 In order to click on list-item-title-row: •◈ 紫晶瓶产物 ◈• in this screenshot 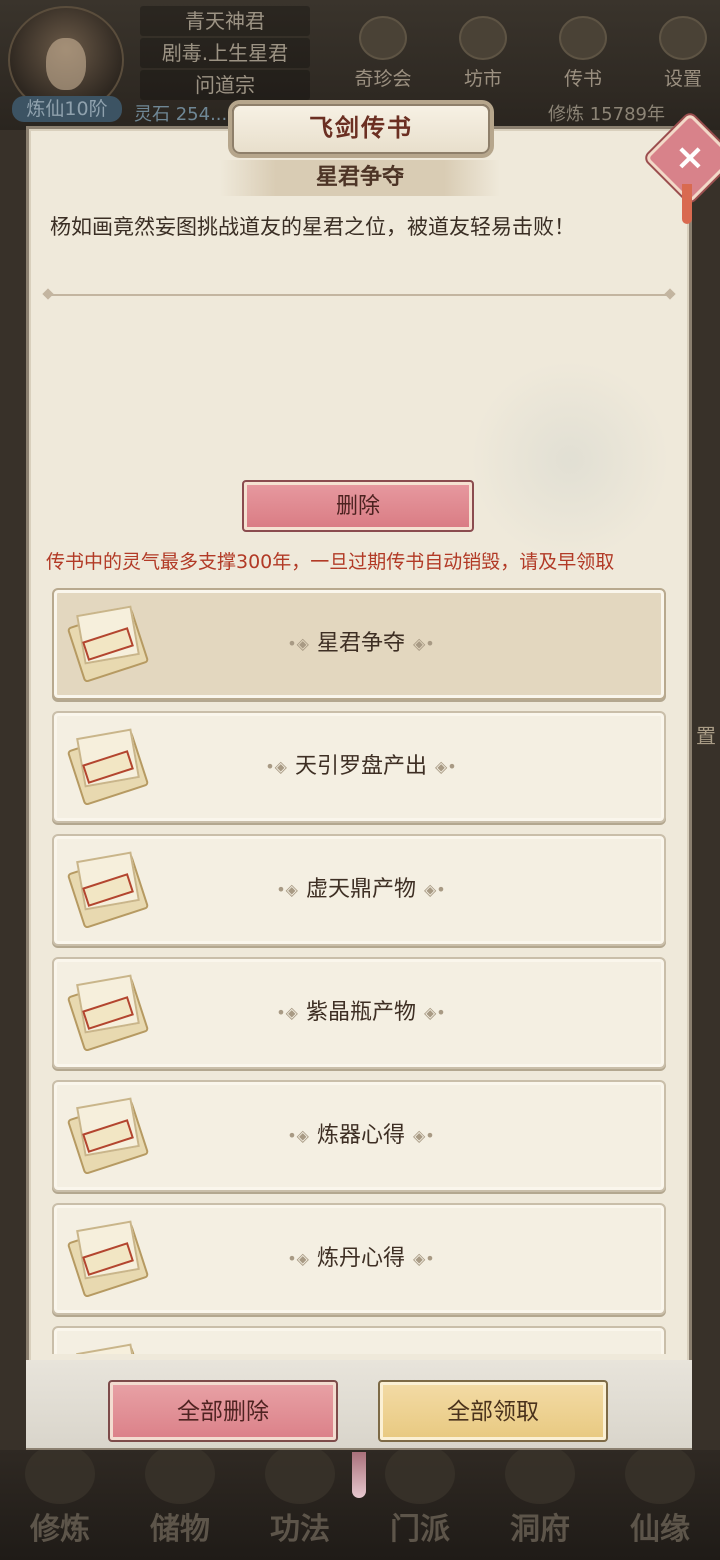, I will do `click(361, 1013)`.